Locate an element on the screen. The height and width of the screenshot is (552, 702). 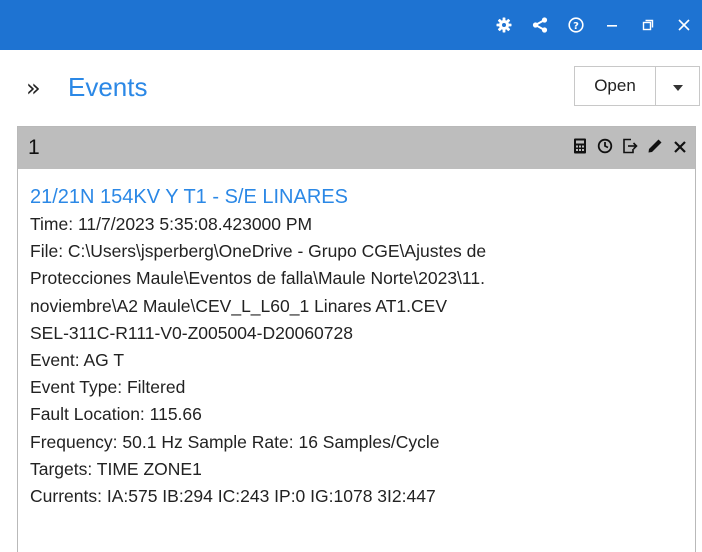
minimize-icon is located at coordinates (612, 25).